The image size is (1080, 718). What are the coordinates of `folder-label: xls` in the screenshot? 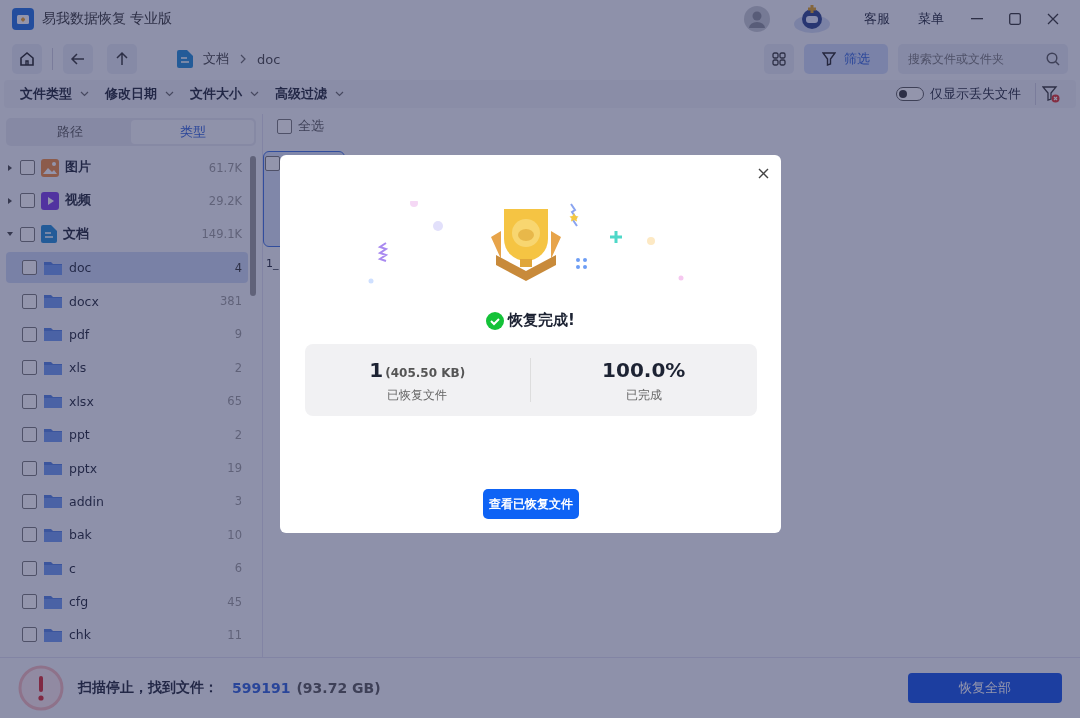 It's located at (78, 368).